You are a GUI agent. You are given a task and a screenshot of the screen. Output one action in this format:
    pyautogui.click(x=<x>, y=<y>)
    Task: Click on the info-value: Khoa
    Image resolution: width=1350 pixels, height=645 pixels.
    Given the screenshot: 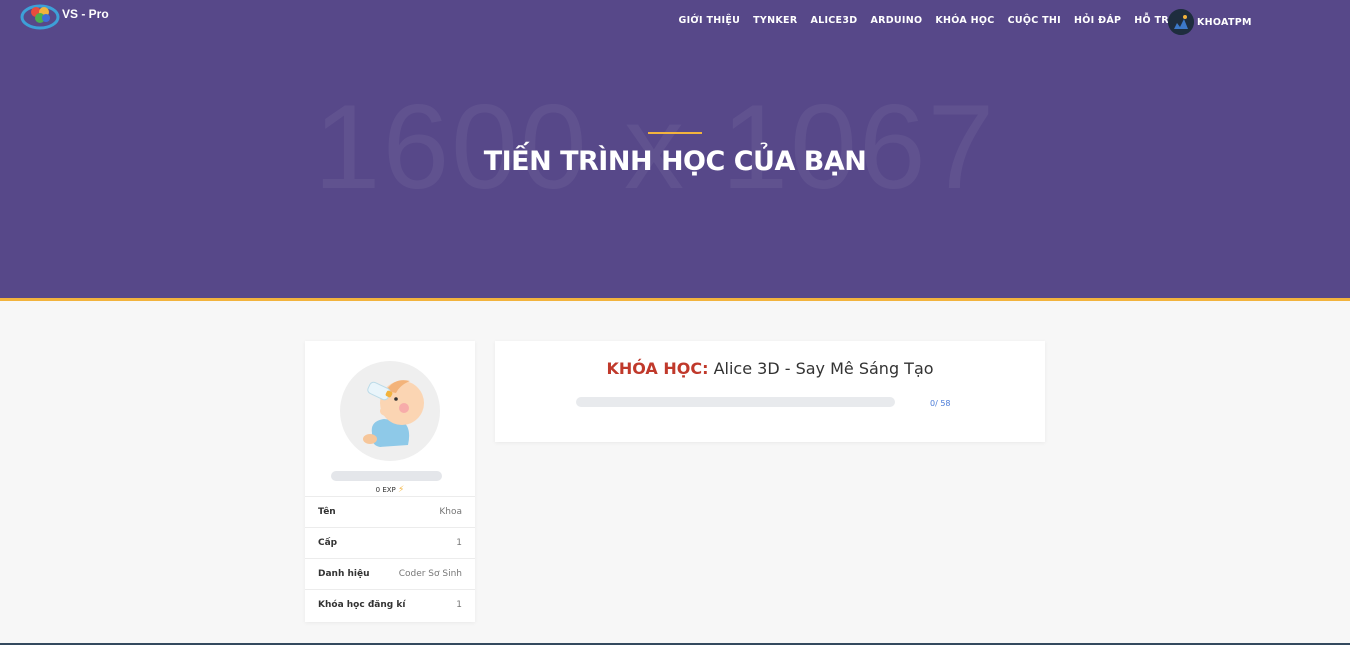 What is the action you would take?
    pyautogui.click(x=450, y=512)
    